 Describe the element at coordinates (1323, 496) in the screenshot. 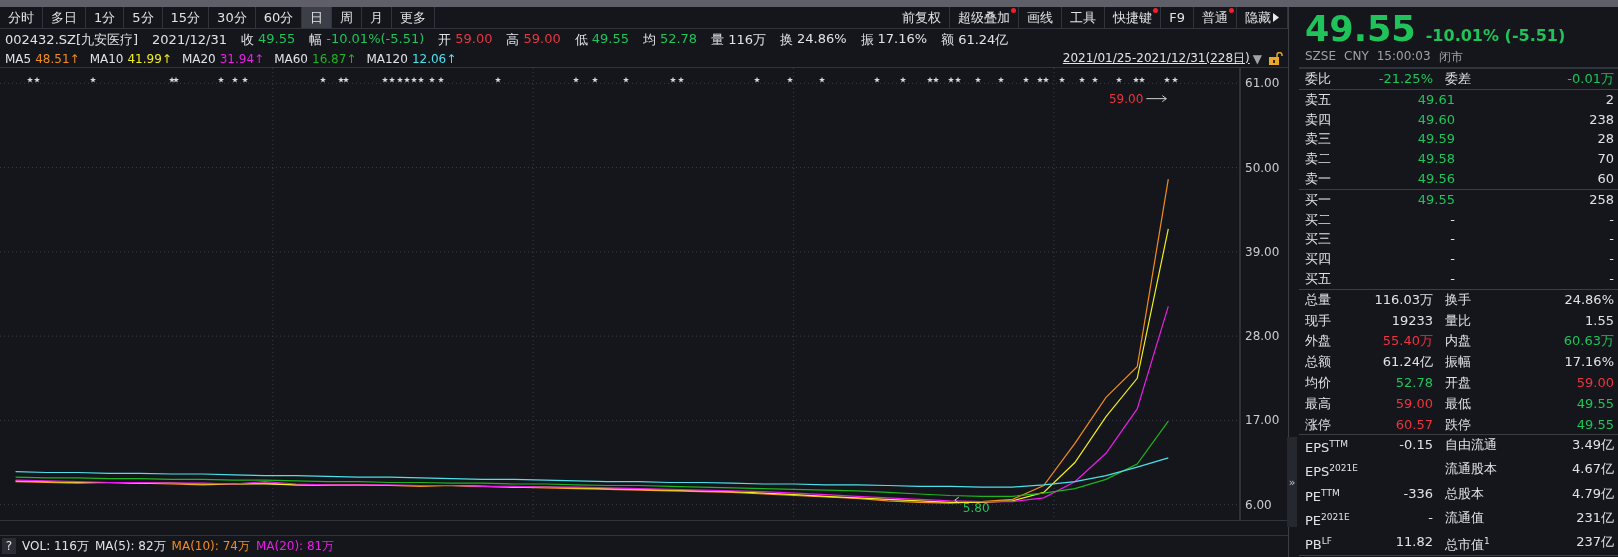

I see `stat-label: PE$^{TTM}$` at that location.